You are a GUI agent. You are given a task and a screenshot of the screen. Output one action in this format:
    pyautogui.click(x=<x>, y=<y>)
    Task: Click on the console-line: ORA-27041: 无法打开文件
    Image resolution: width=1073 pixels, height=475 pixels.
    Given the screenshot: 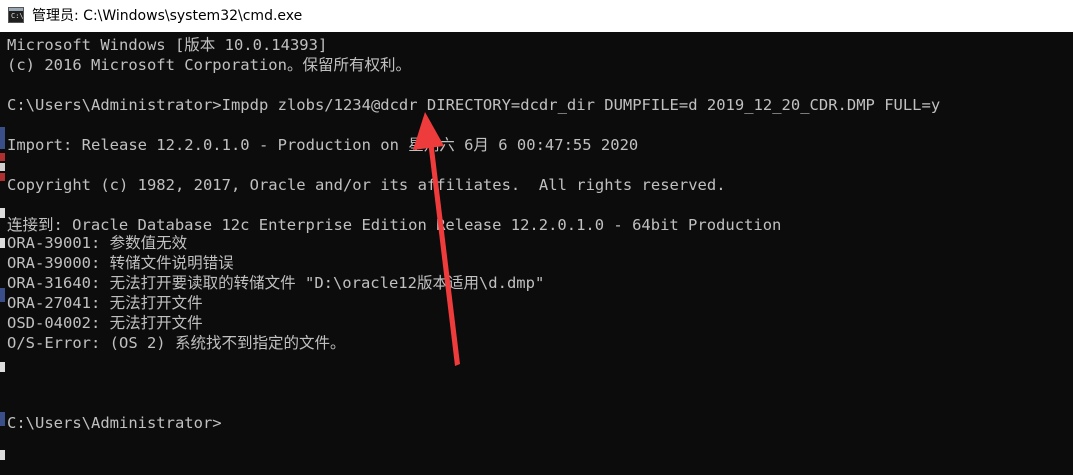 What is the action you would take?
    pyautogui.click(x=105, y=303)
    